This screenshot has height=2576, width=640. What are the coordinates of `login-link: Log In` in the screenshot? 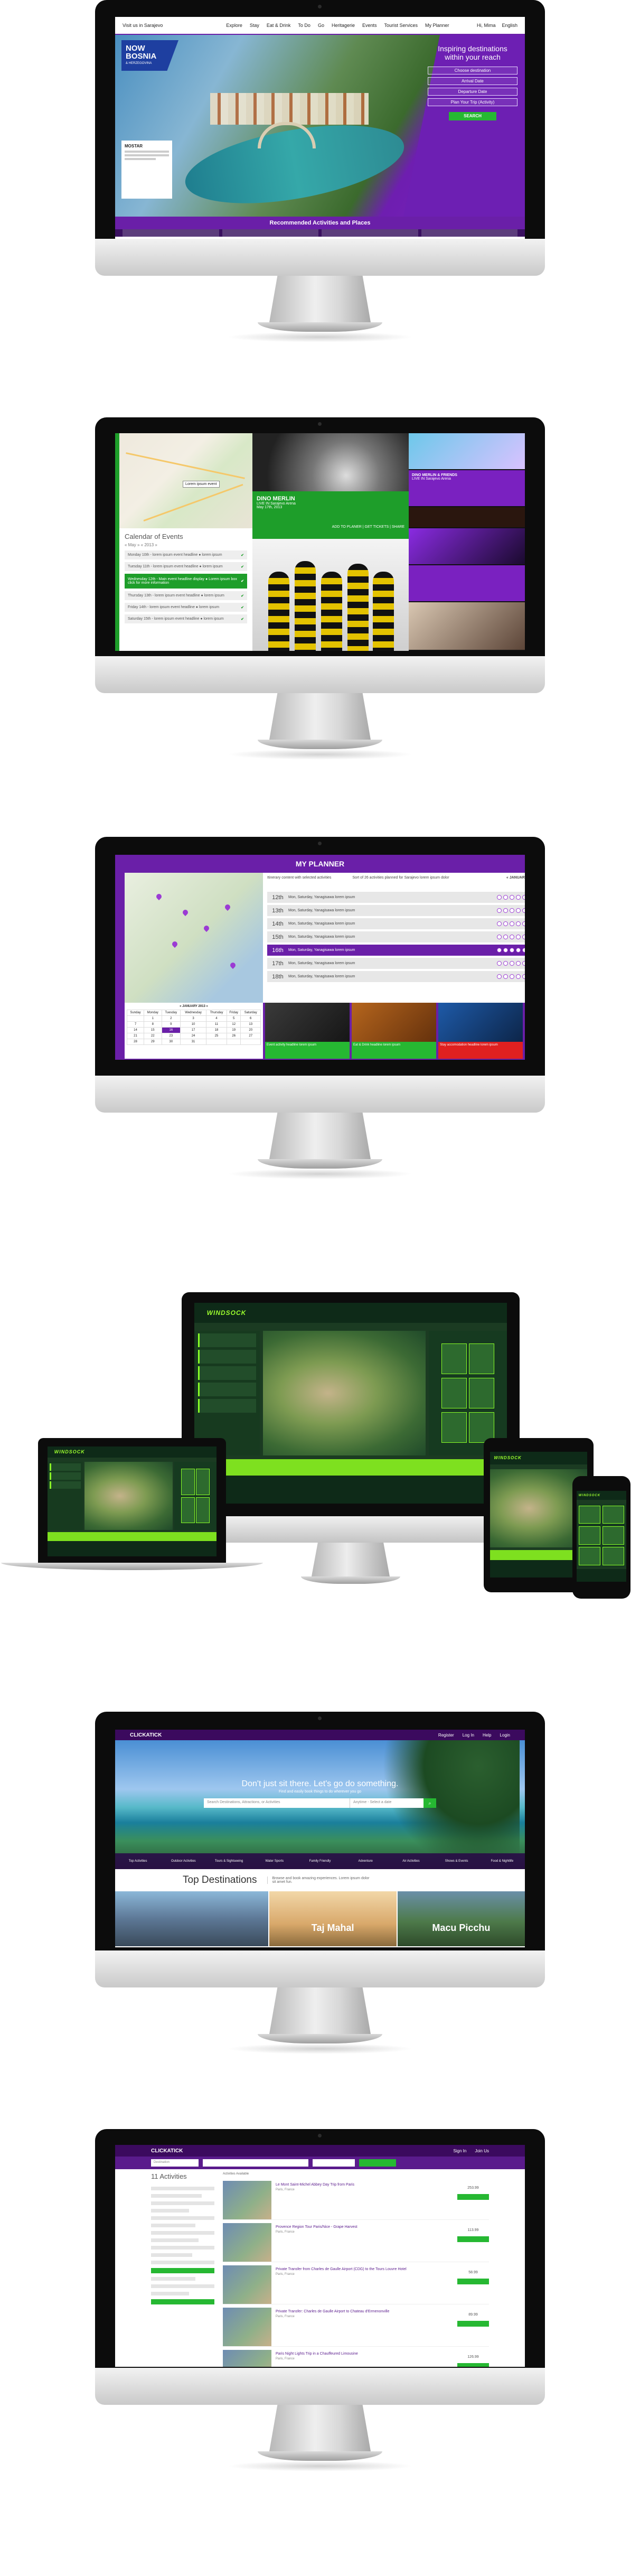 It's located at (468, 1735).